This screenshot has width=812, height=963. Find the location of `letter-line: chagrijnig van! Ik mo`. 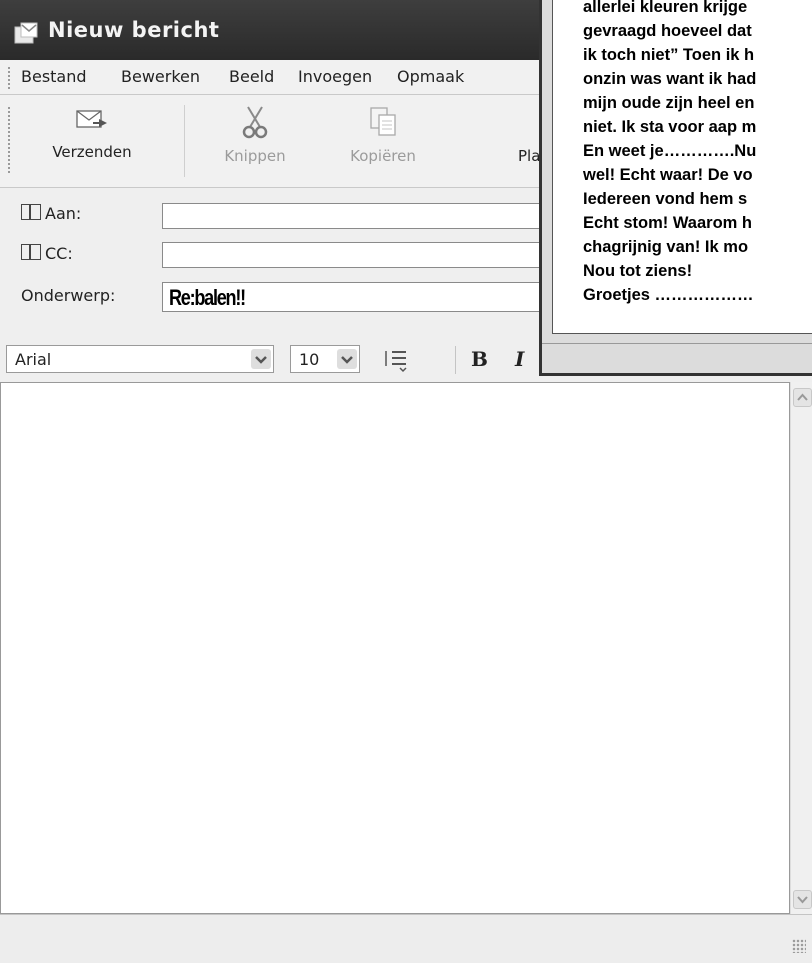

letter-line: chagrijnig van! Ik mo is located at coordinates (666, 247).